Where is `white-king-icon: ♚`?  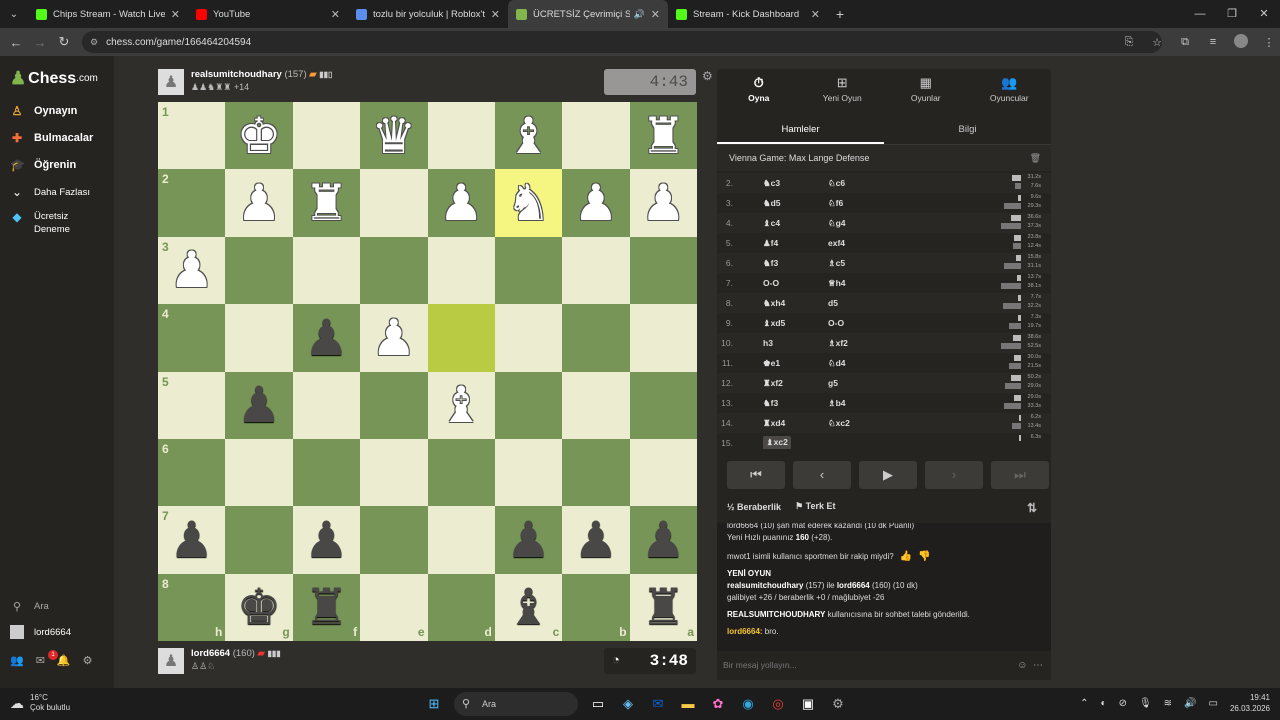
white-king-icon: ♚ is located at coordinates (259, 136).